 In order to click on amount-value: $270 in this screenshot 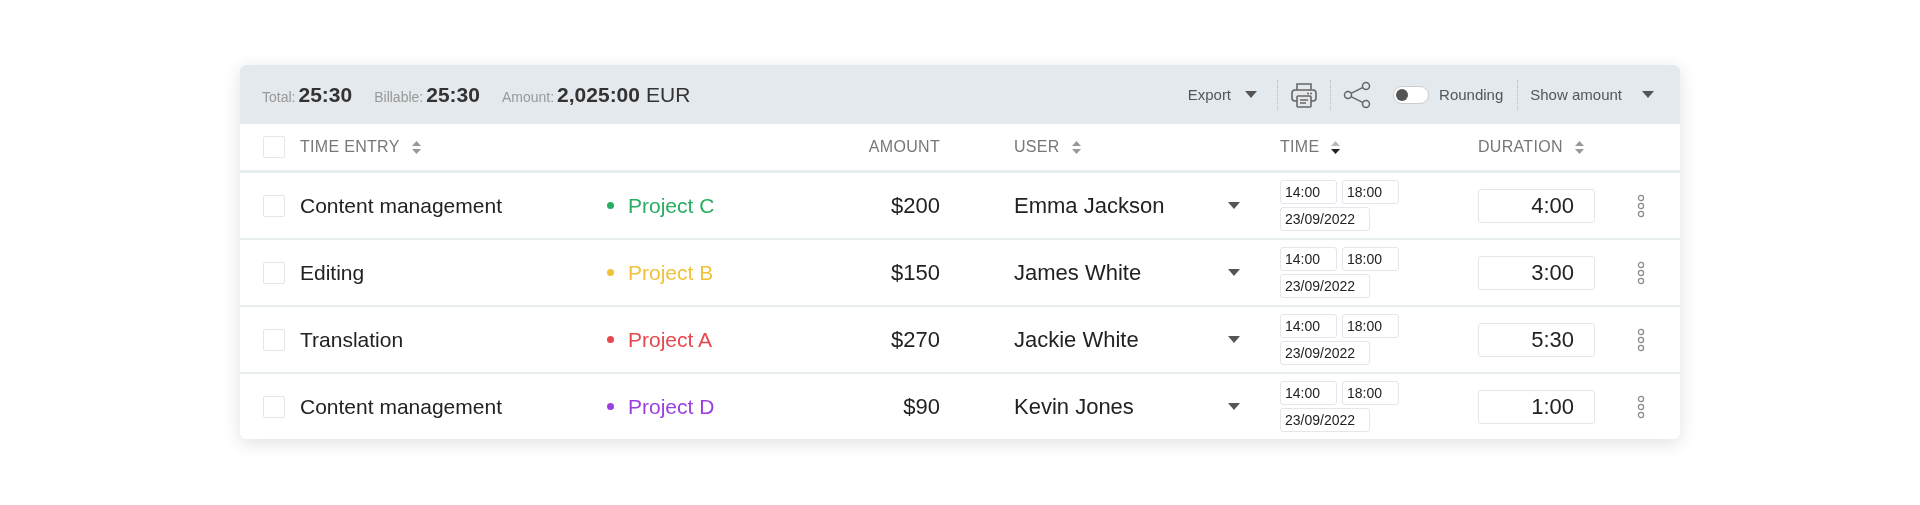, I will do `click(915, 339)`.